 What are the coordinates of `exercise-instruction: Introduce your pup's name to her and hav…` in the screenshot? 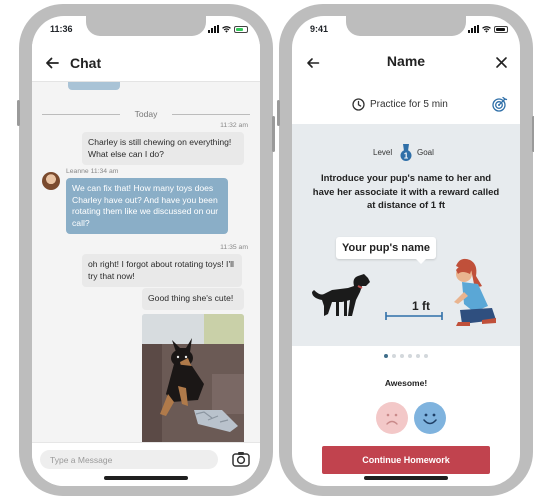 It's located at (406, 192).